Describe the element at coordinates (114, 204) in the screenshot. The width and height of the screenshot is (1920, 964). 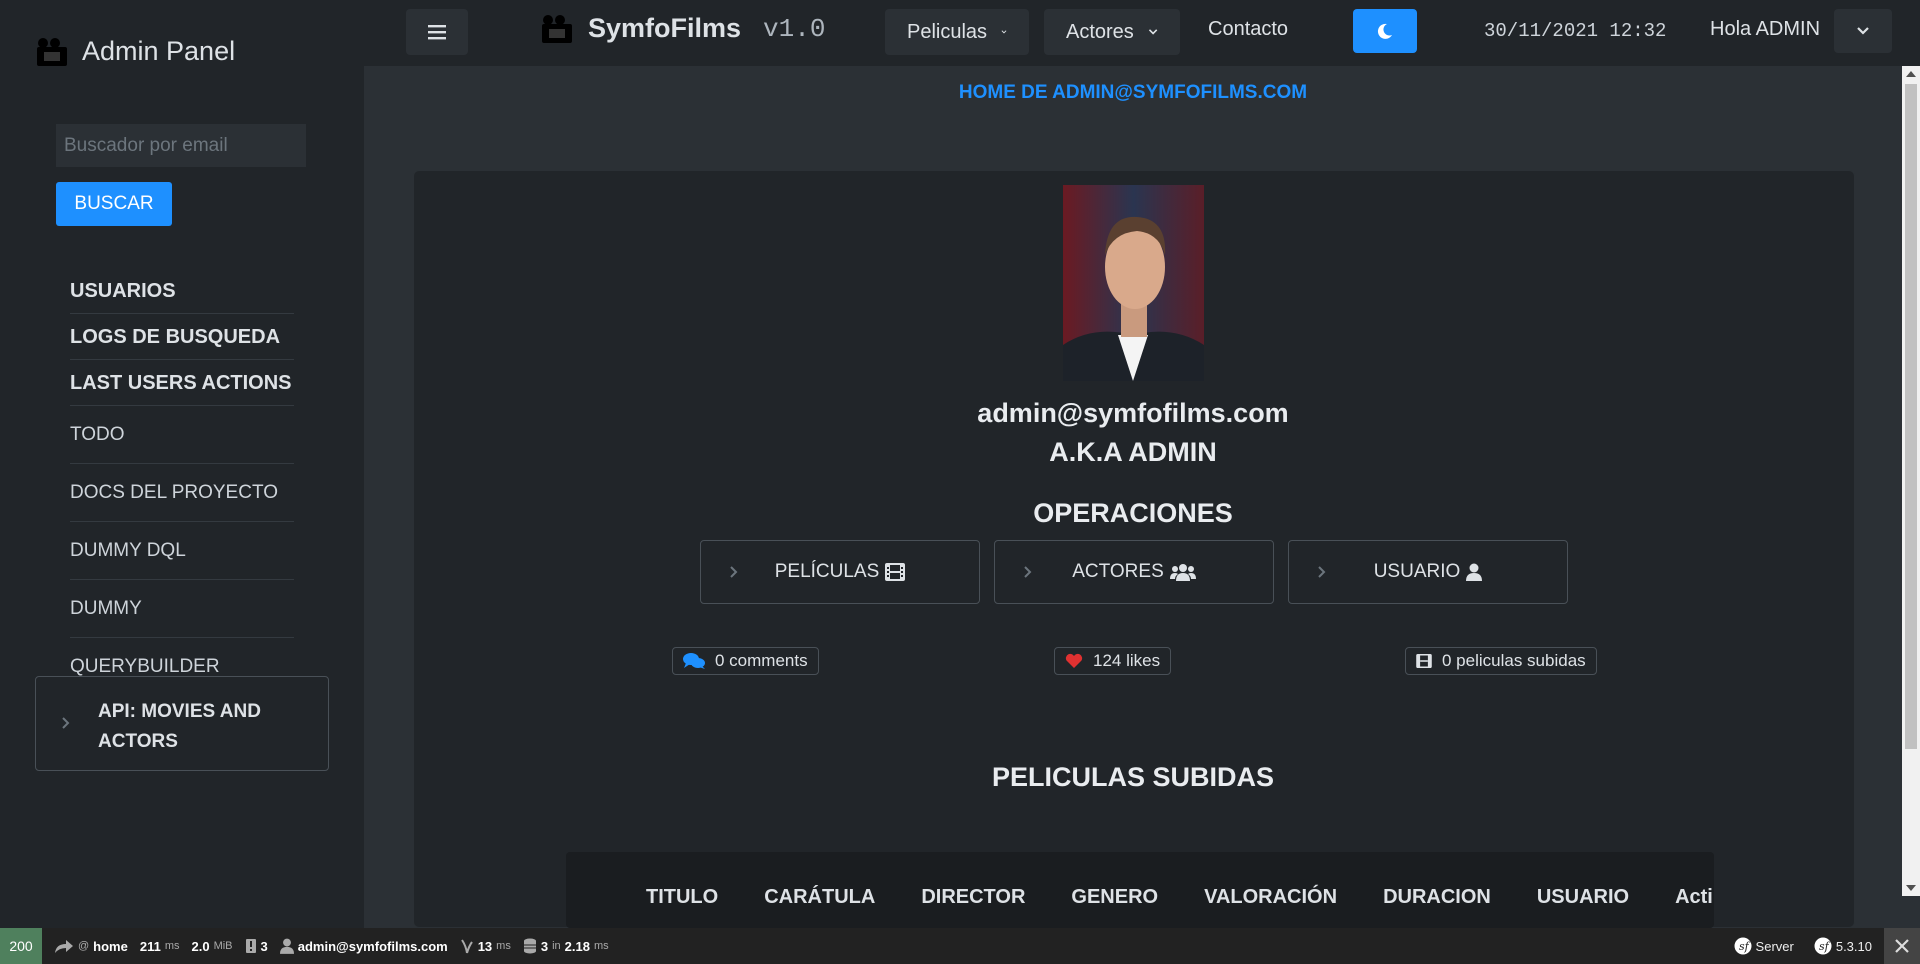
I see `search-button: BUSCAR` at that location.